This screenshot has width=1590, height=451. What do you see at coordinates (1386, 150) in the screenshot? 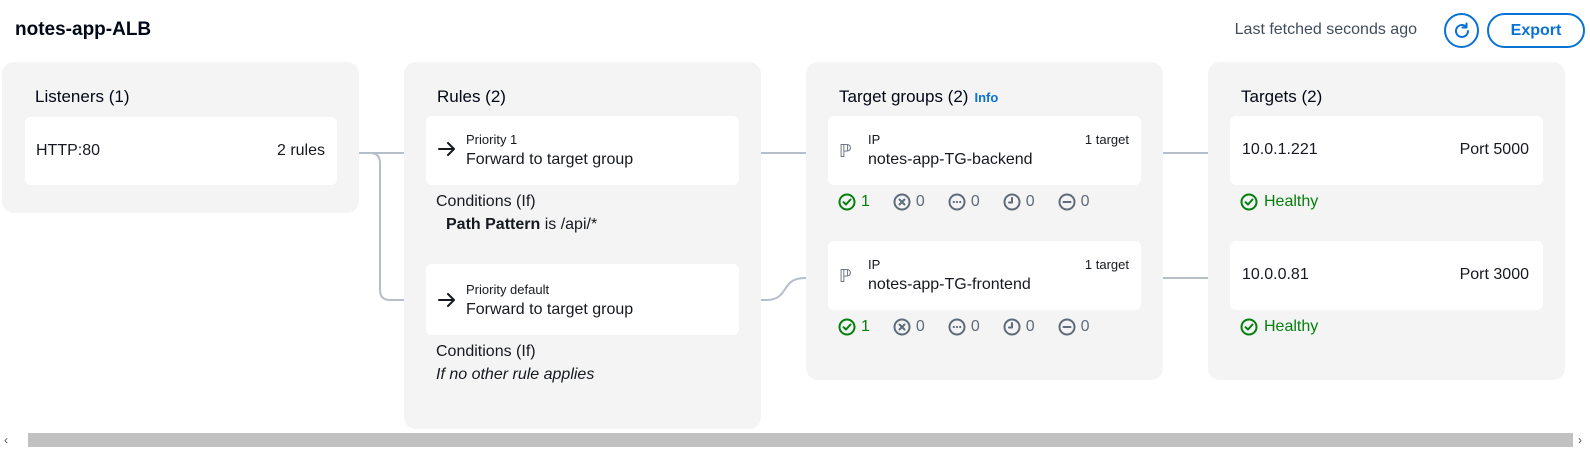
I see `target-card: 10.0.1.221 Port 5000` at bounding box center [1386, 150].